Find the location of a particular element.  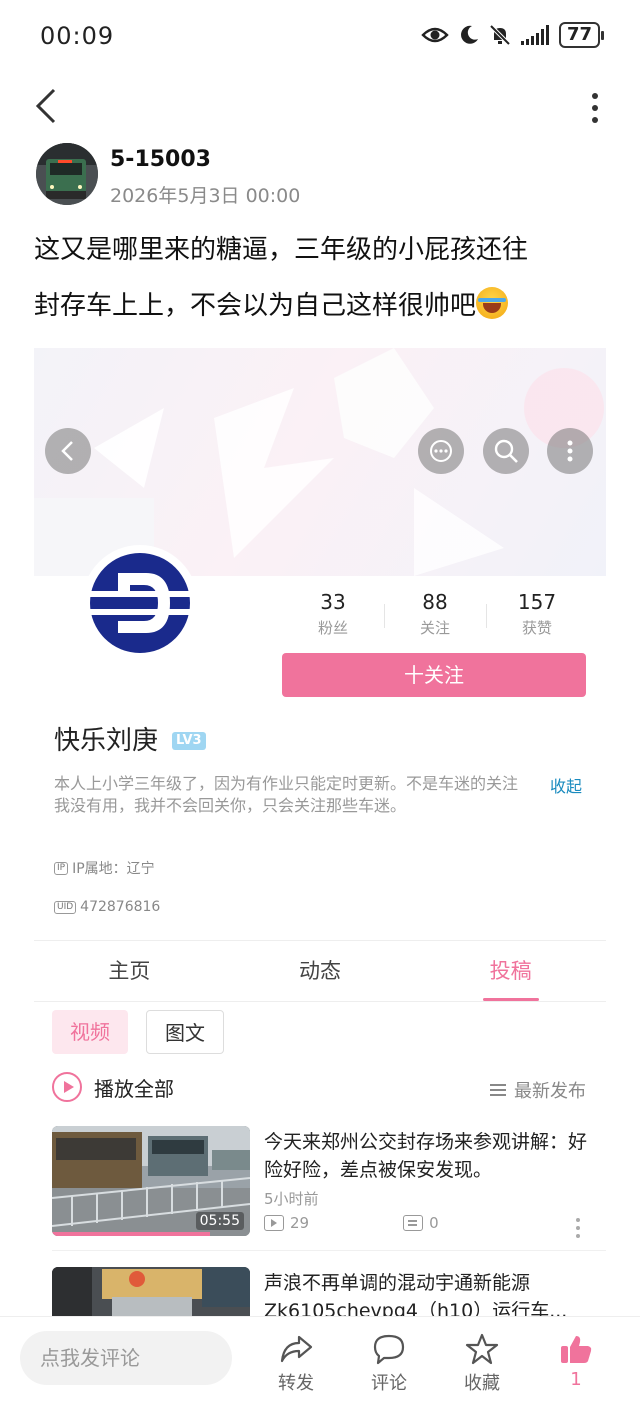

comment-label: 评论 is located at coordinates (389, 1383).